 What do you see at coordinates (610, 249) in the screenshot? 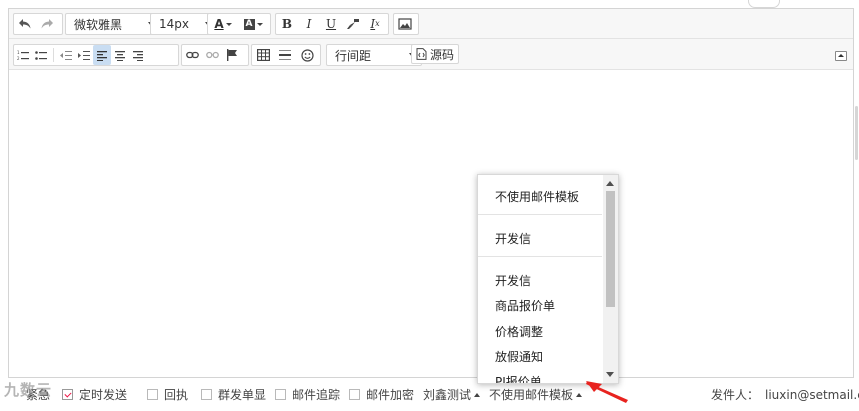
I see `scrollbar-thumb` at bounding box center [610, 249].